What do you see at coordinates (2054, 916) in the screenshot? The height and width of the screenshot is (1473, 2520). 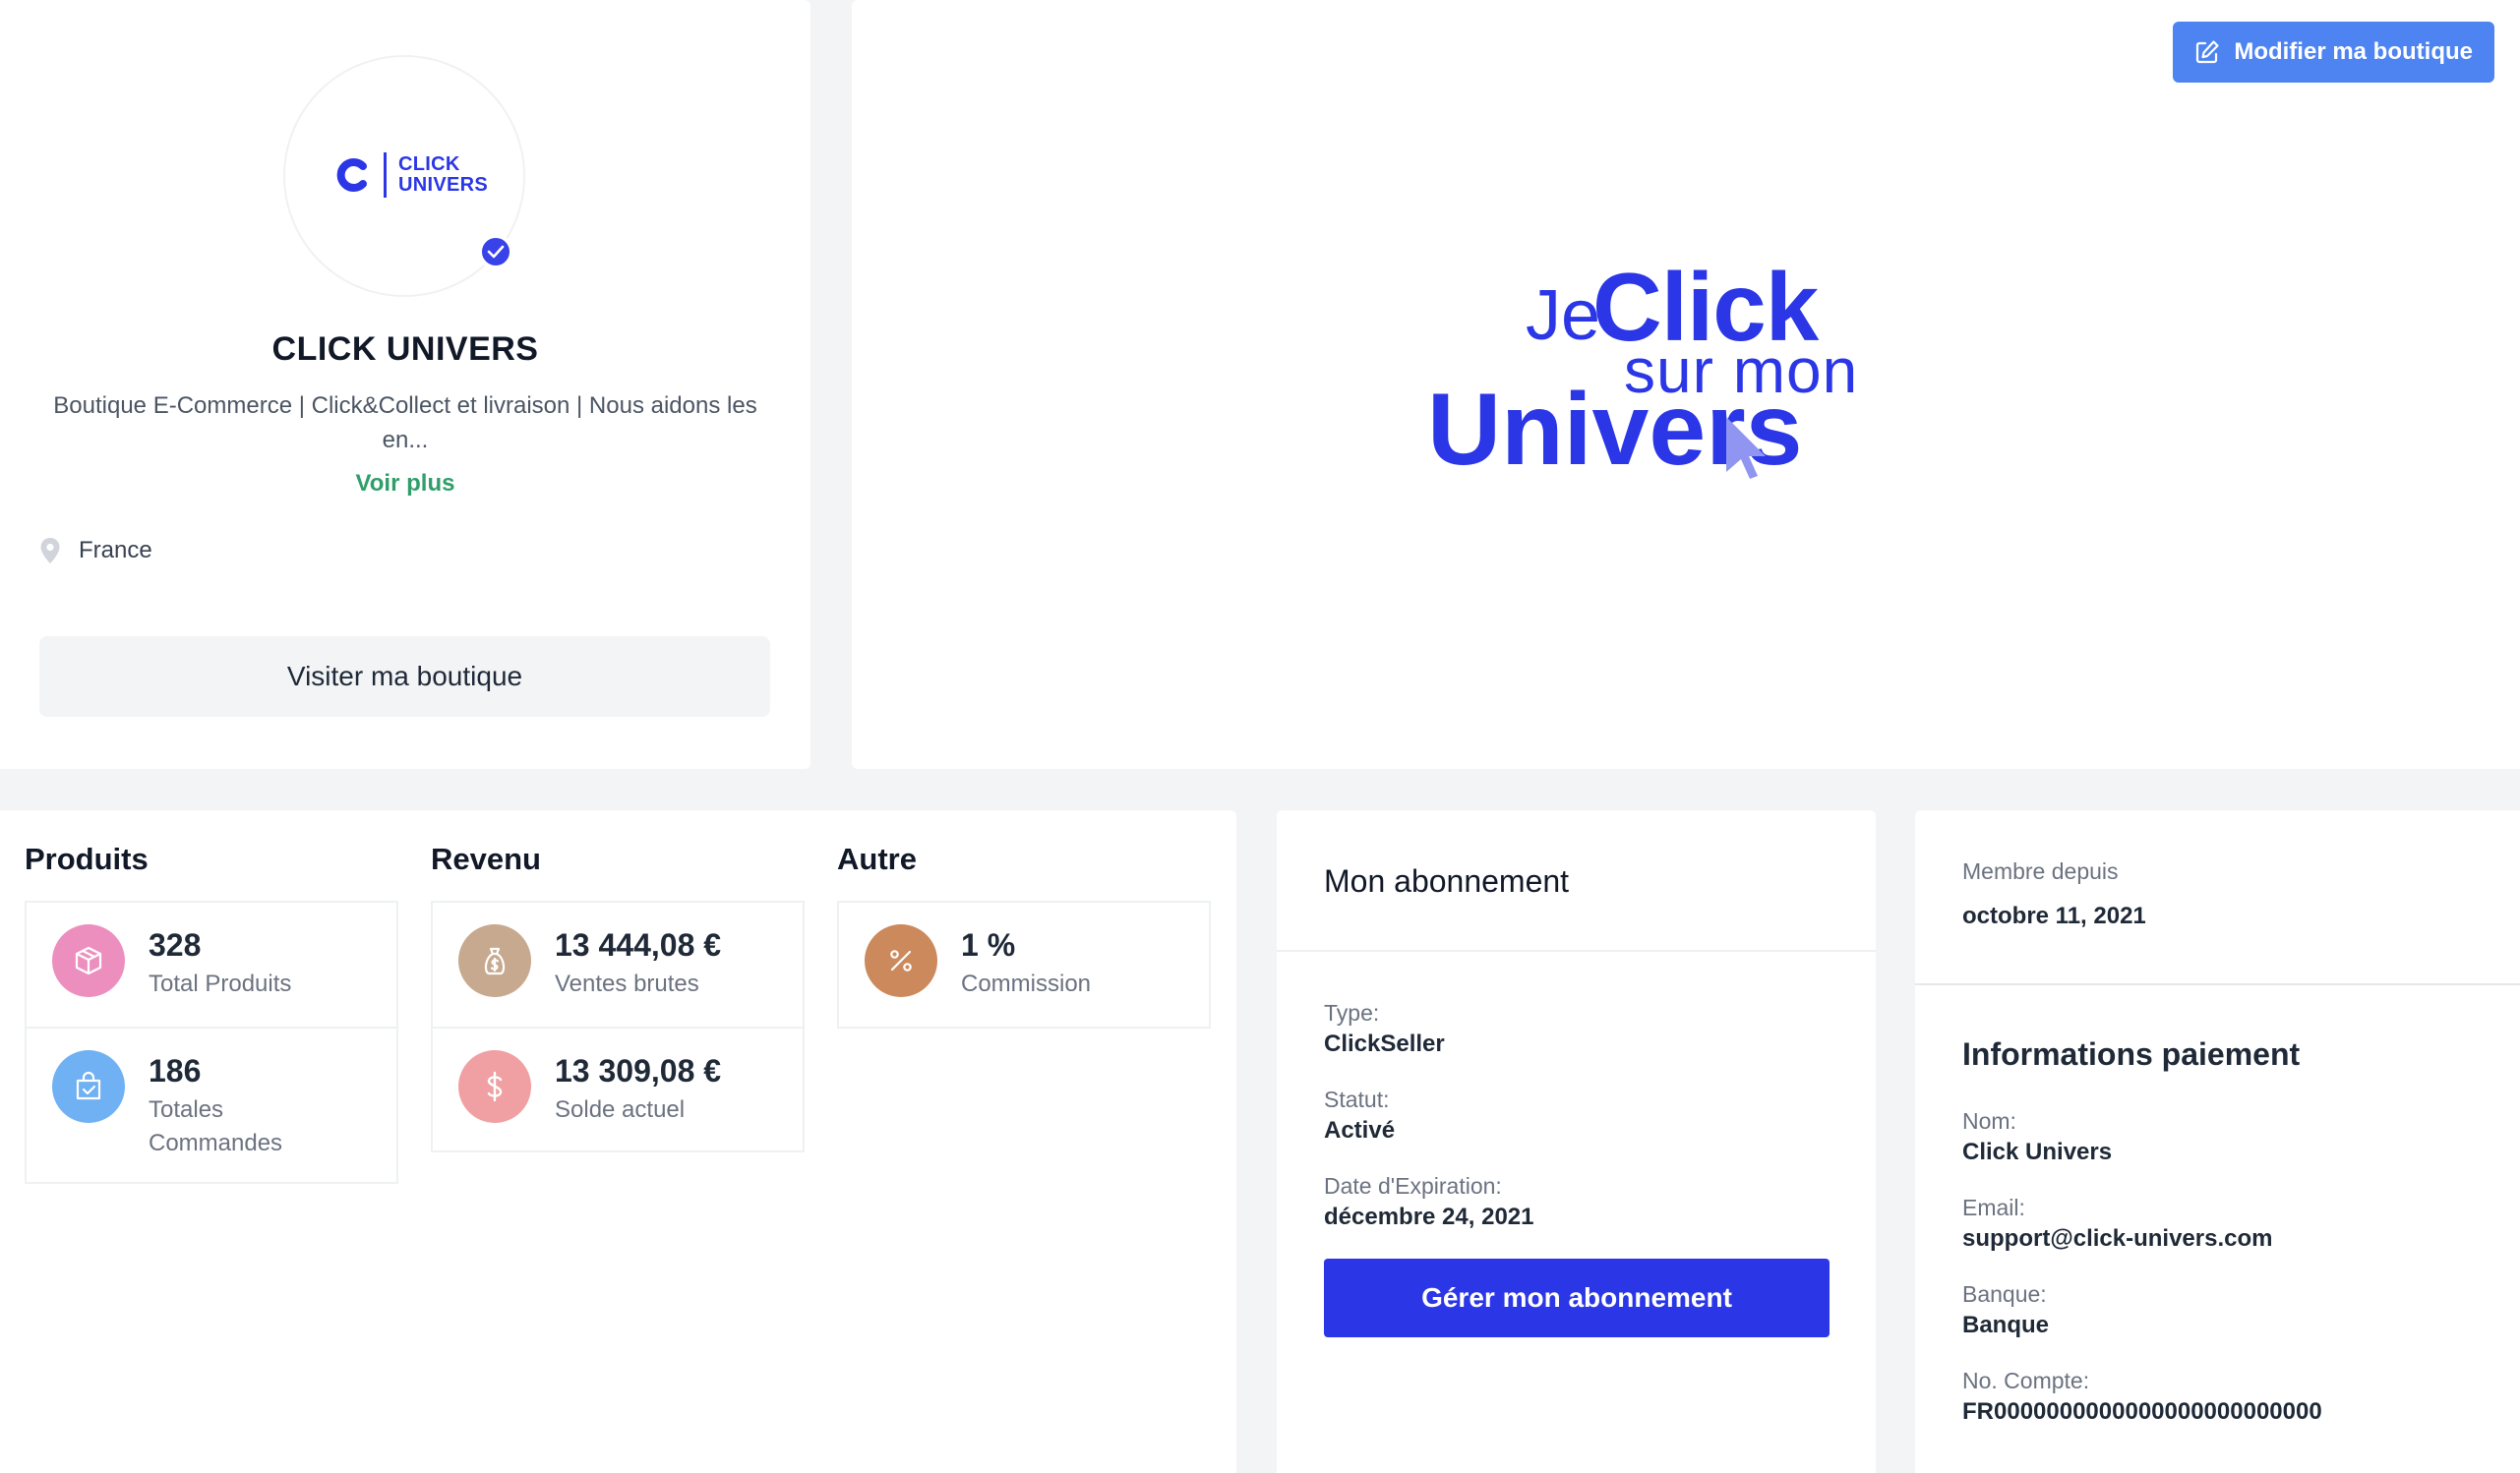 I see `field-value: octobre 11, 2021` at bounding box center [2054, 916].